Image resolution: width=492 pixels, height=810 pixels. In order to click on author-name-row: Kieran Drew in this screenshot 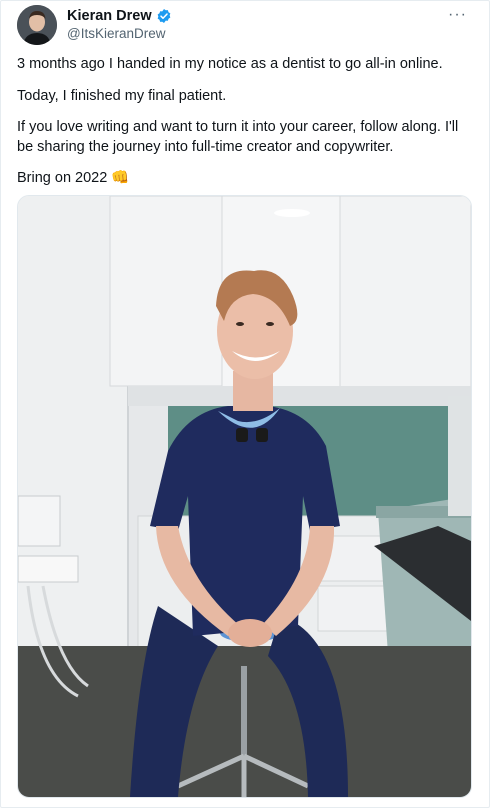, I will do `click(119, 16)`.